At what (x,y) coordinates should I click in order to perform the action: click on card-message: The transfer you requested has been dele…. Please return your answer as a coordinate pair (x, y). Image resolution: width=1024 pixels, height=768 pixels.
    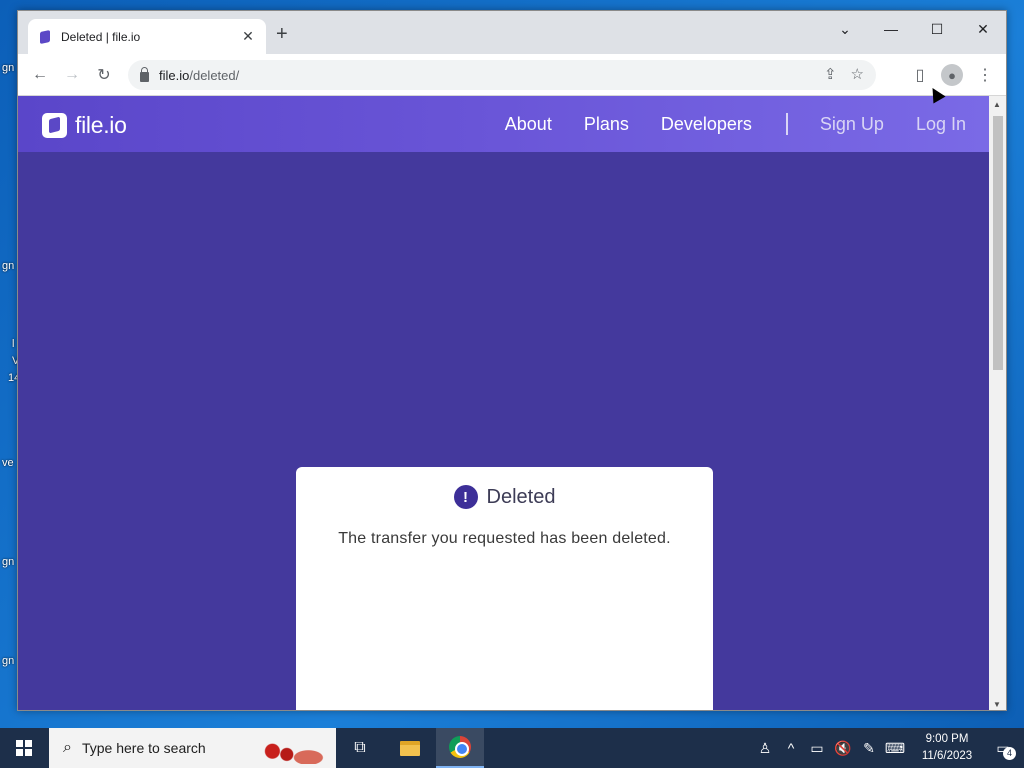
    Looking at the image, I should click on (504, 538).